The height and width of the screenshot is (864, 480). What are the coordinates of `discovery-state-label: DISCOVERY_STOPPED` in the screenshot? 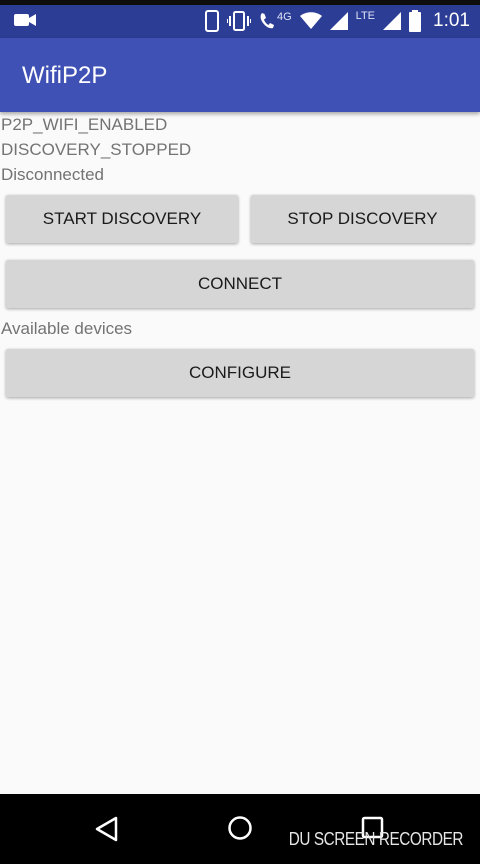 It's located at (96, 149).